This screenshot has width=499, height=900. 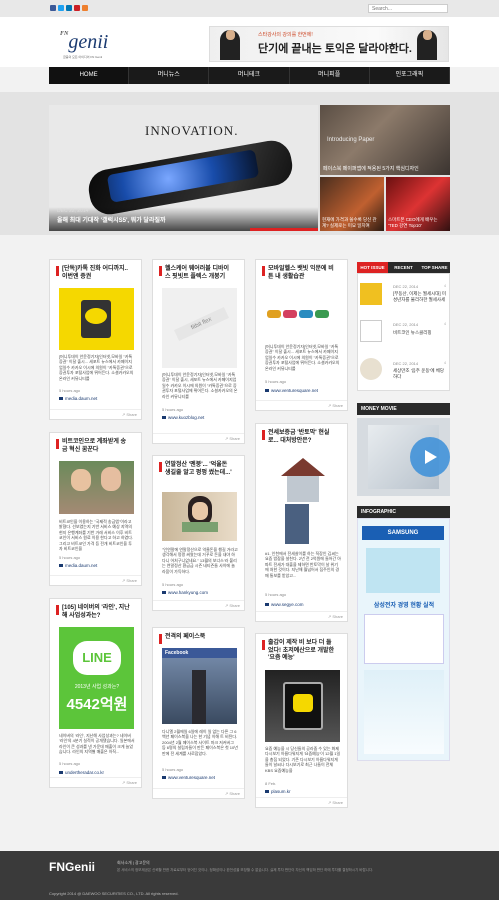 What do you see at coordinates (420, 333) in the screenshot?
I see `sidebar-title: 비트코인 뉴스클리핑` at bounding box center [420, 333].